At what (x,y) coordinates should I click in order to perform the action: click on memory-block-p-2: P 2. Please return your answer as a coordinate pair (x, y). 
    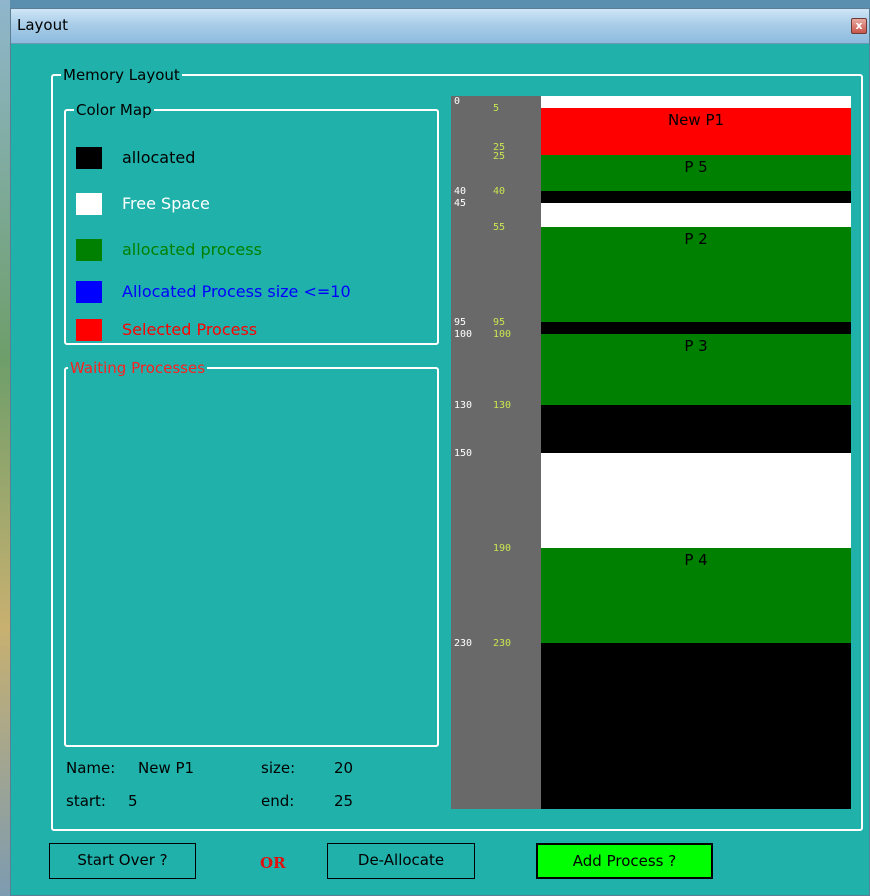
    Looking at the image, I should click on (696, 274).